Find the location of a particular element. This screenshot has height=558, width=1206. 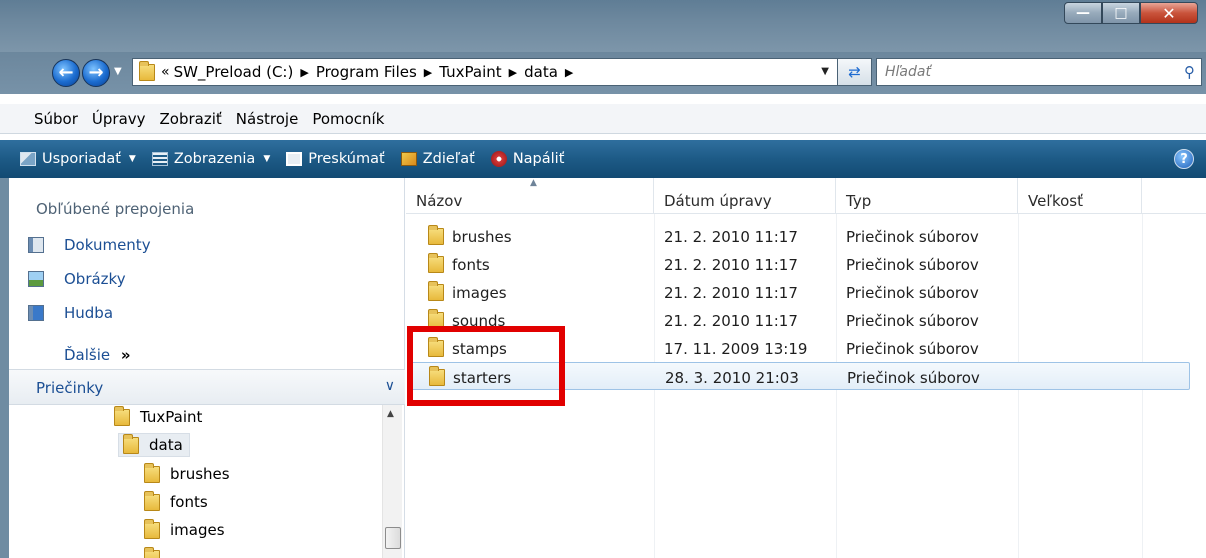

favorite-music: Hudba is located at coordinates (70, 313).